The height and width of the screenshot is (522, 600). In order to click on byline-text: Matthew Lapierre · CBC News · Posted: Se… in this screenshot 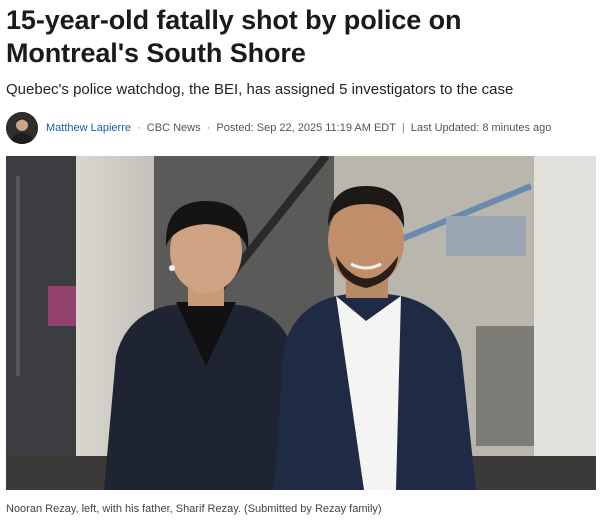, I will do `click(298, 128)`.